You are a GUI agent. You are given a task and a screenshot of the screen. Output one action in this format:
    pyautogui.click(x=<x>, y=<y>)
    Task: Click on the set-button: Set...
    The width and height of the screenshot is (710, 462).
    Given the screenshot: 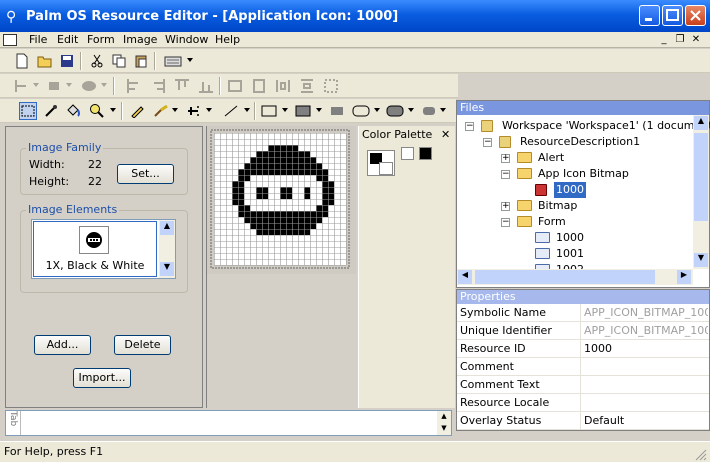 What is the action you would take?
    pyautogui.click(x=145, y=174)
    